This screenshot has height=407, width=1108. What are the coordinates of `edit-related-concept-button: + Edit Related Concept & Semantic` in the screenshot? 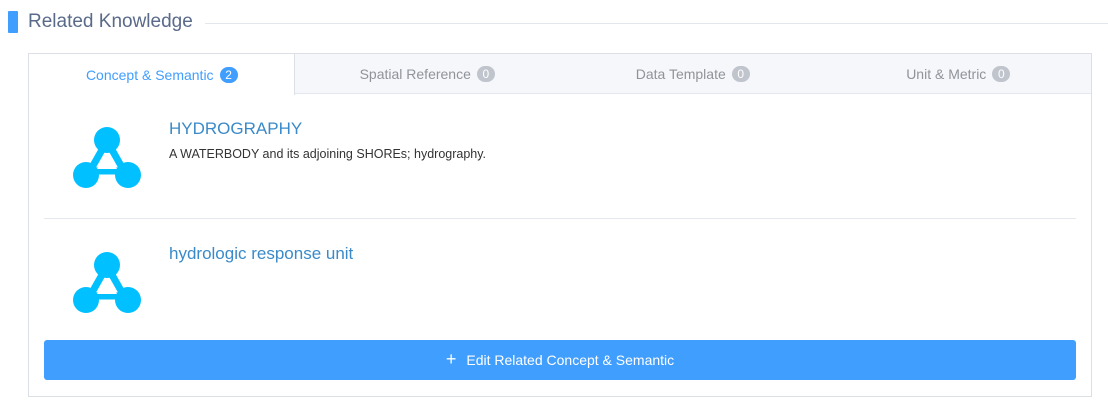 It's located at (560, 360).